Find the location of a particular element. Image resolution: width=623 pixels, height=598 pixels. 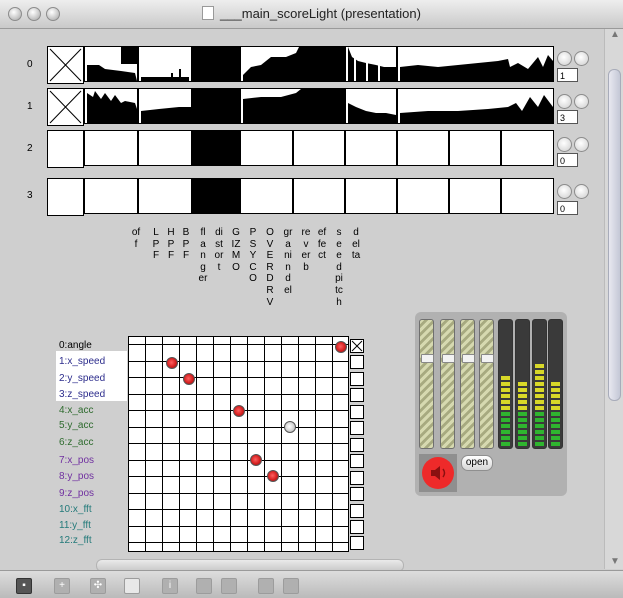

param-6: 6:z_acc is located at coordinates (76, 442).